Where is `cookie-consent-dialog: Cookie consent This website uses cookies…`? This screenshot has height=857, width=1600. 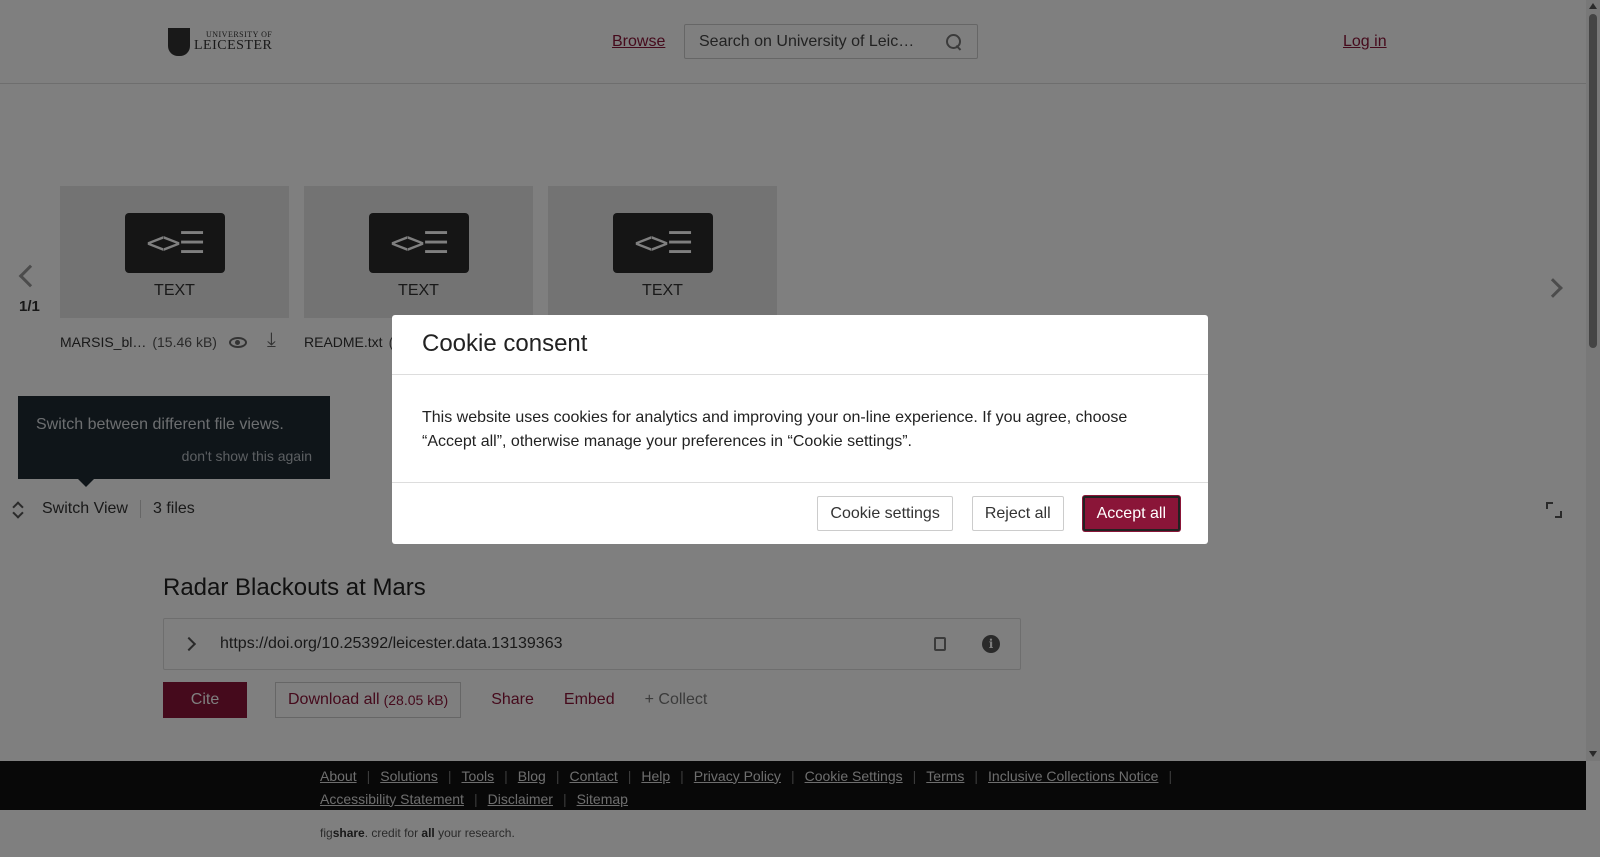
cookie-consent-dialog: Cookie consent This website uses cookies… is located at coordinates (800, 429).